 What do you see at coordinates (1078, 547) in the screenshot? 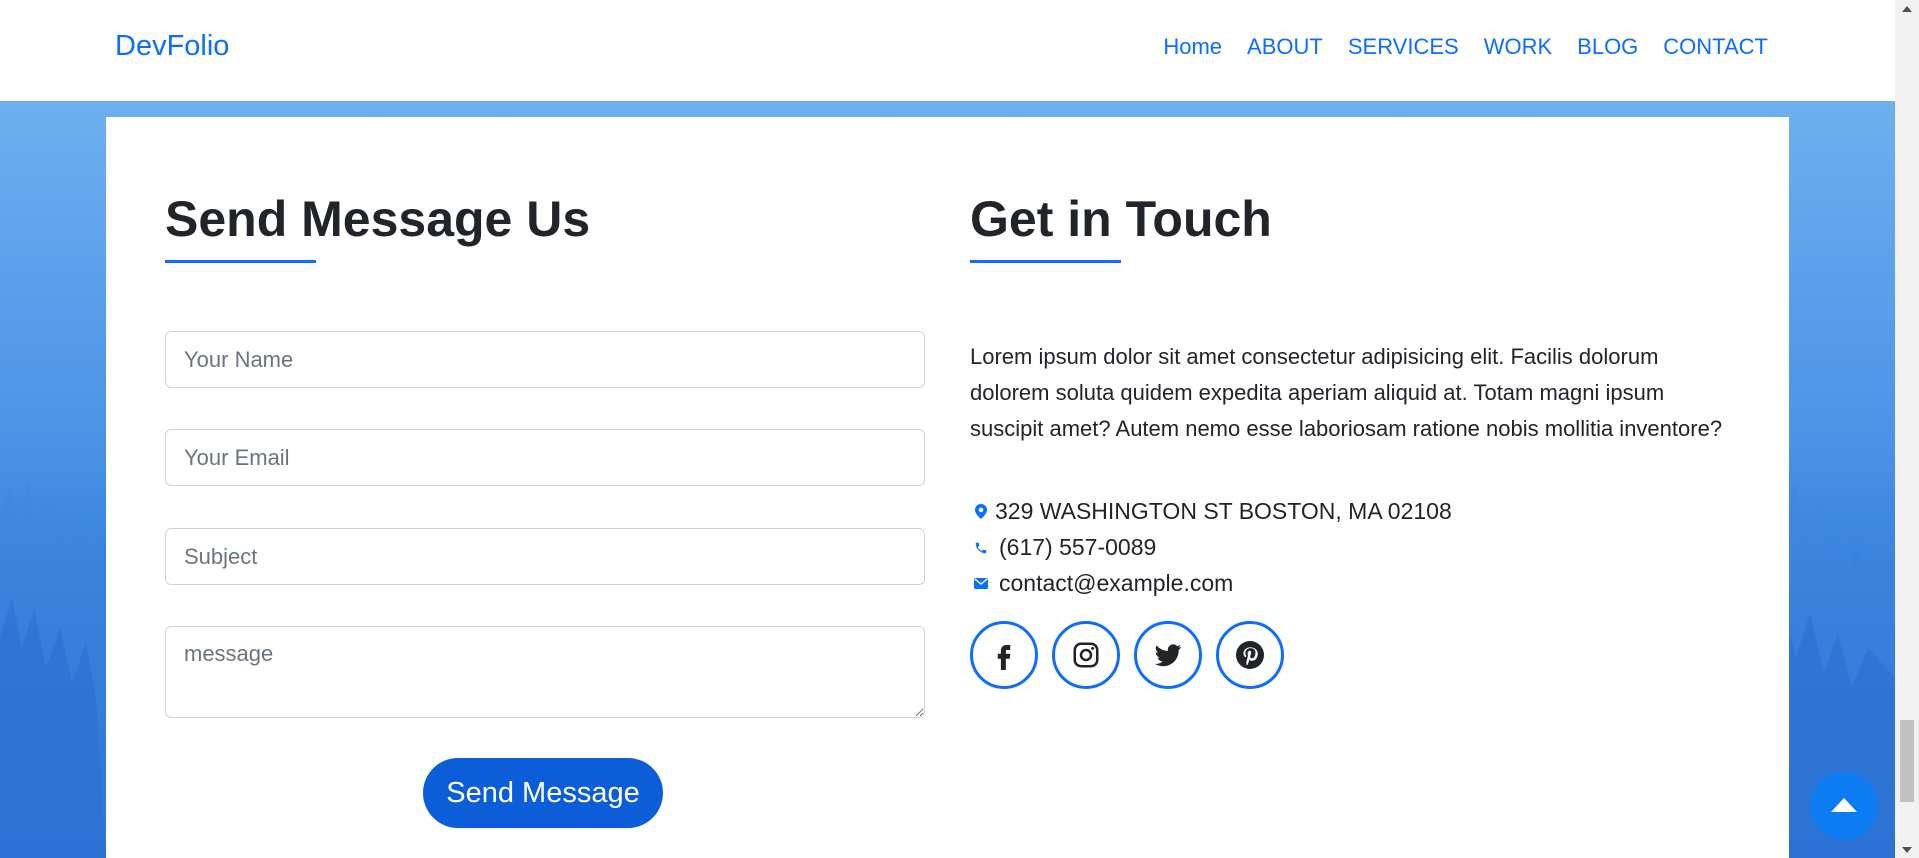
I see `phone-text: (617) 557-0089` at bounding box center [1078, 547].